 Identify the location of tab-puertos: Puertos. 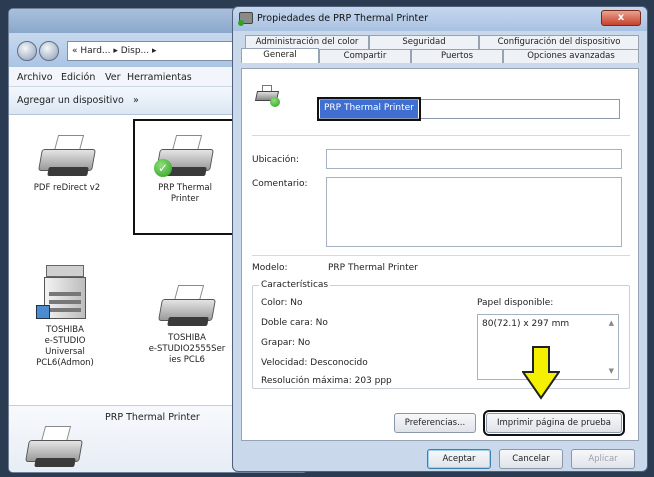
(457, 56).